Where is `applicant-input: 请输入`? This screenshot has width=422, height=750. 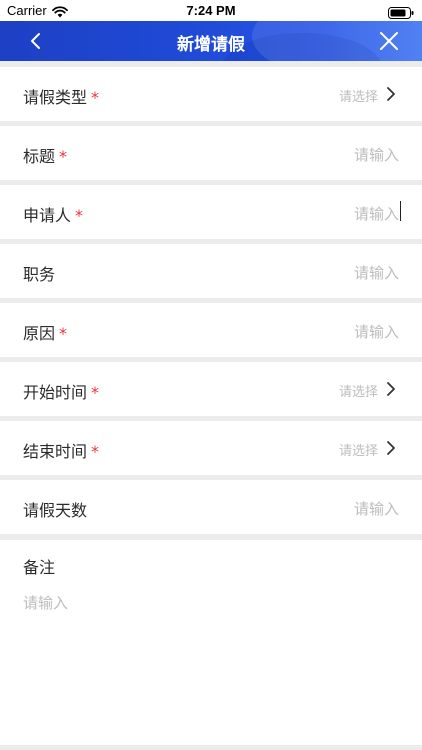 applicant-input: 请输入 is located at coordinates (376, 213).